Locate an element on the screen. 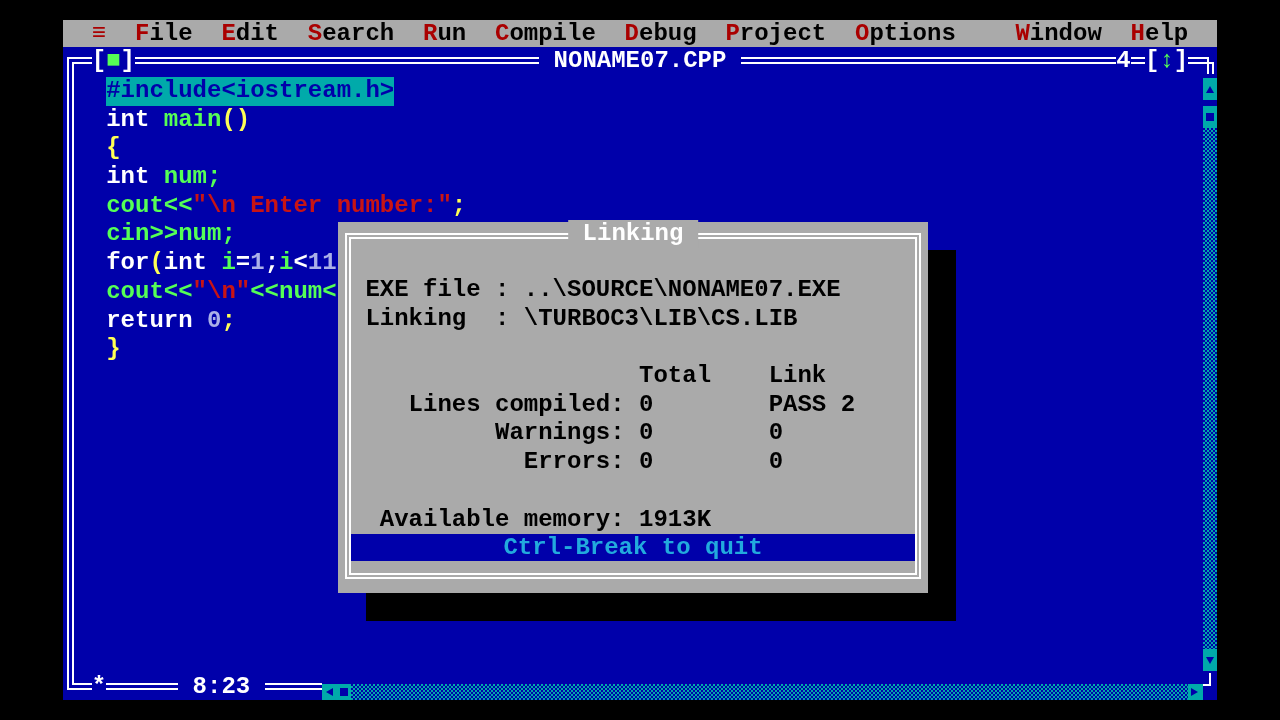 The width and height of the screenshot is (1280, 720). cursor-position: 8:23 is located at coordinates (221, 686).